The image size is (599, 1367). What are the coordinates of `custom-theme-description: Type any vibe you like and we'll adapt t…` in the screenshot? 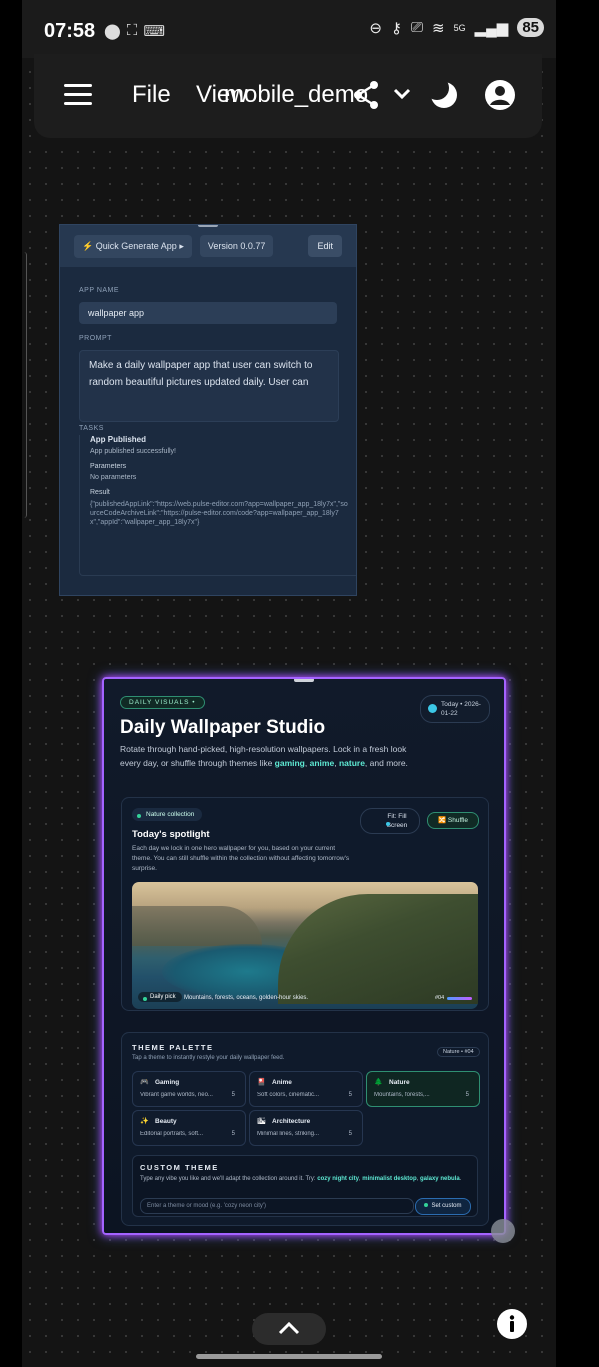 It's located at (301, 1179).